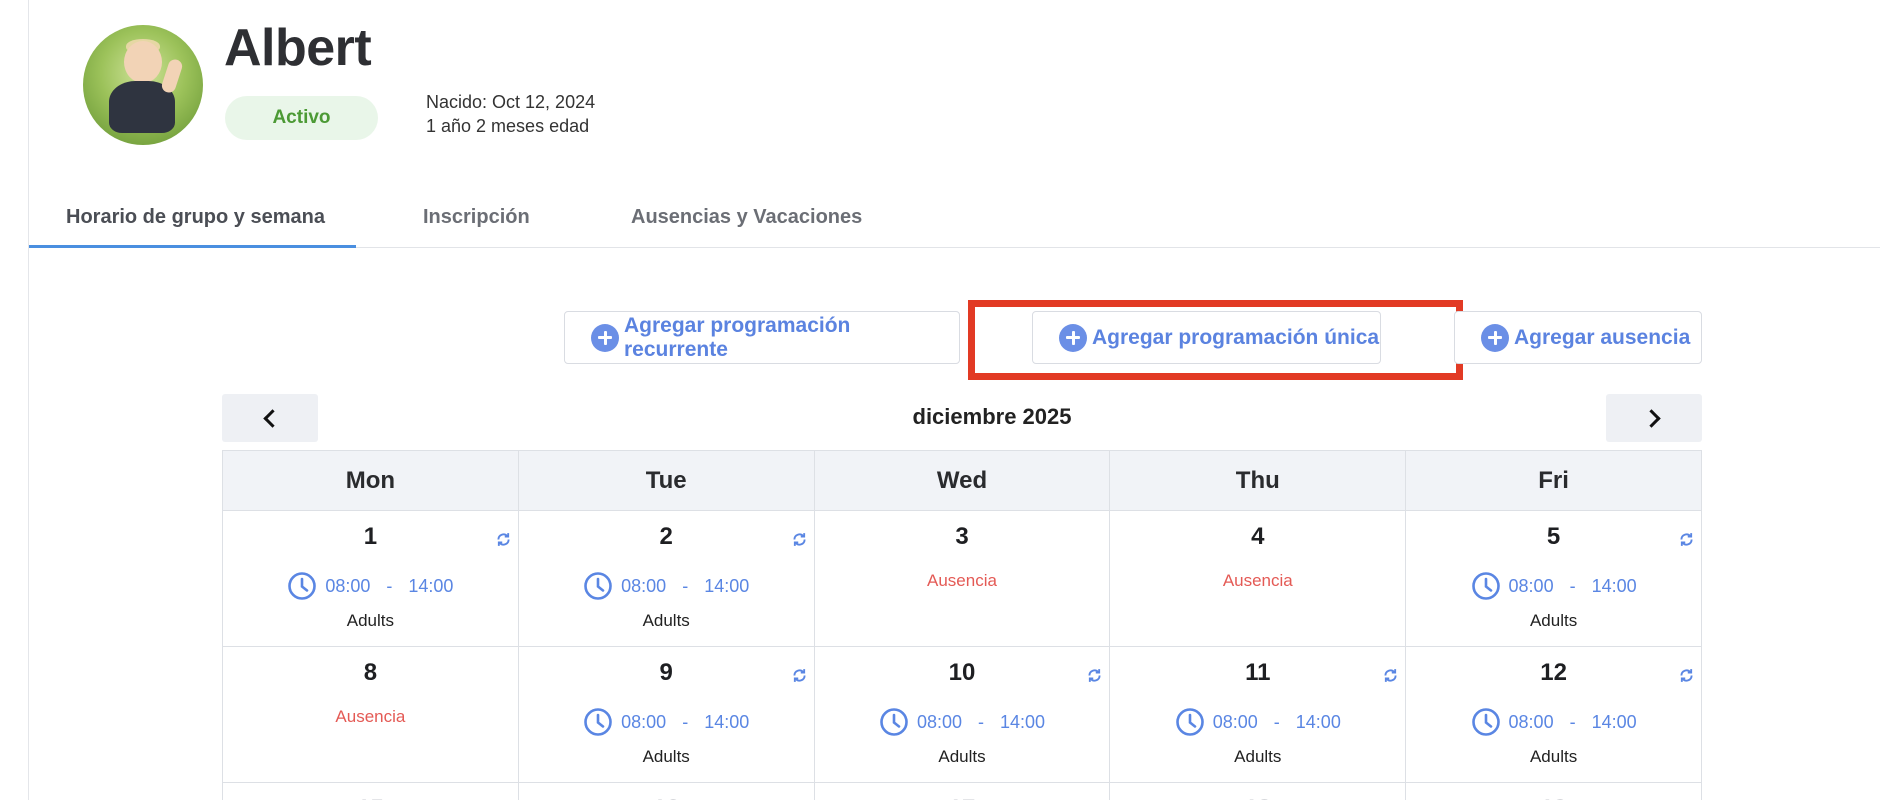 Image resolution: width=1880 pixels, height=800 pixels. Describe the element at coordinates (962, 536) in the screenshot. I see `day-number: 3` at that location.